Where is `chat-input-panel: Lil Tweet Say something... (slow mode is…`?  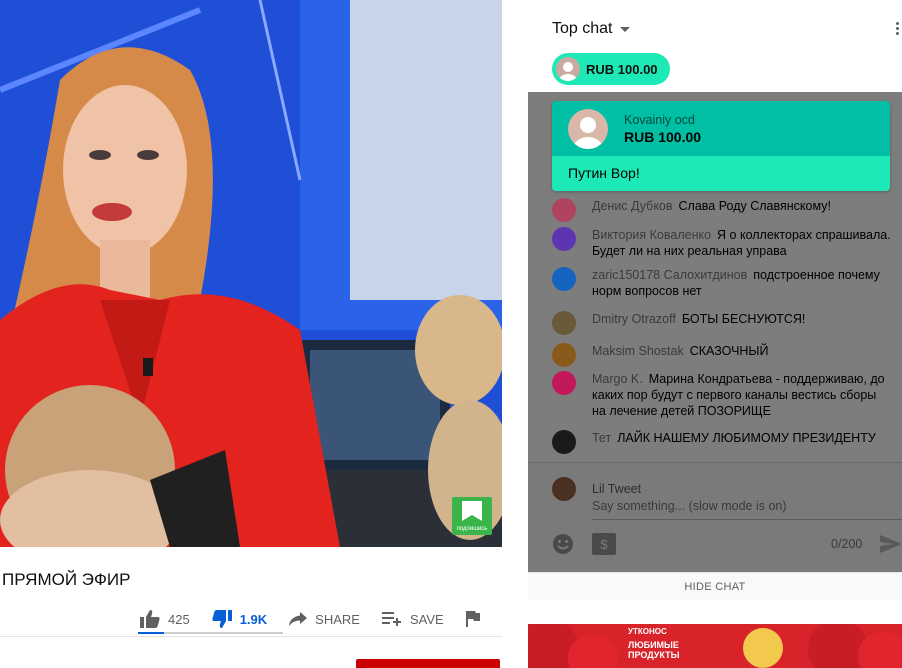
chat-input-panel: Lil Tweet Say something... (slow mode is… is located at coordinates (715, 517).